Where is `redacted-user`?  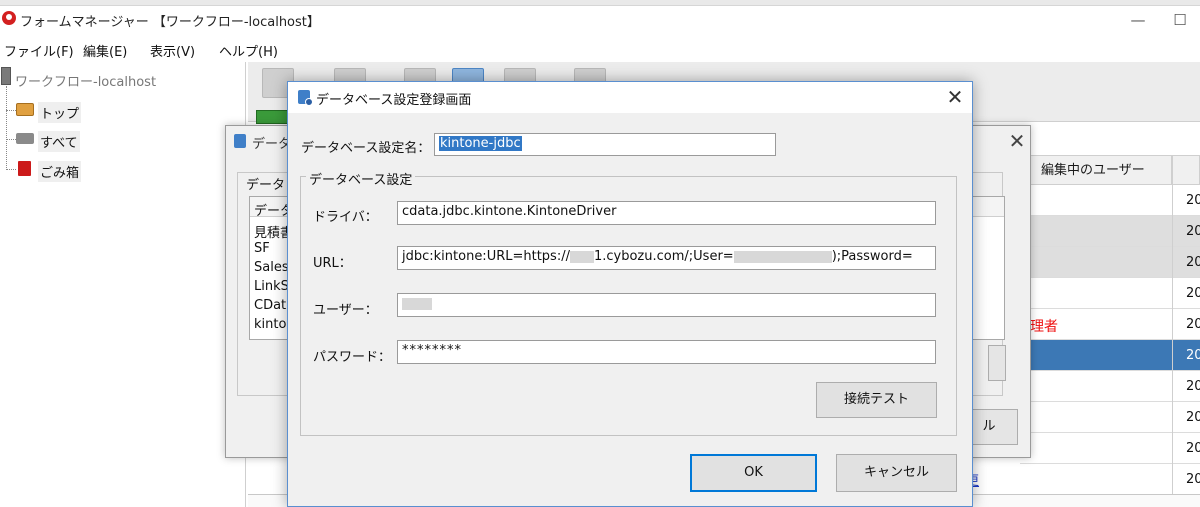
redacted-user is located at coordinates (782, 256).